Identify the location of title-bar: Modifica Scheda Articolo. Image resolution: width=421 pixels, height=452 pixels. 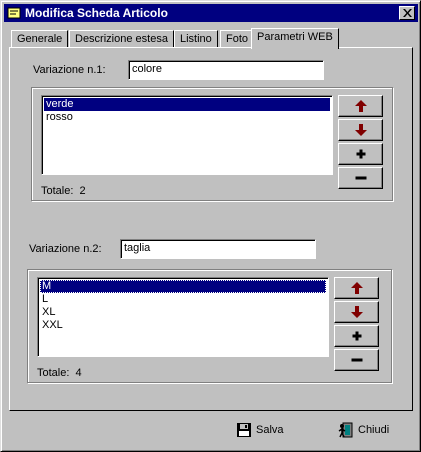
(211, 13).